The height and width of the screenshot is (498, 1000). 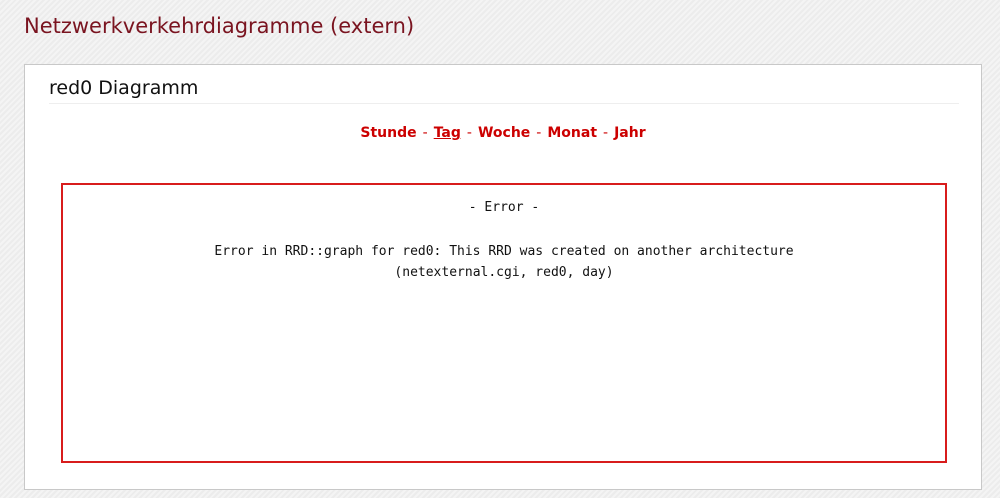 I want to click on range-link-year: Jahr, so click(x=630, y=133).